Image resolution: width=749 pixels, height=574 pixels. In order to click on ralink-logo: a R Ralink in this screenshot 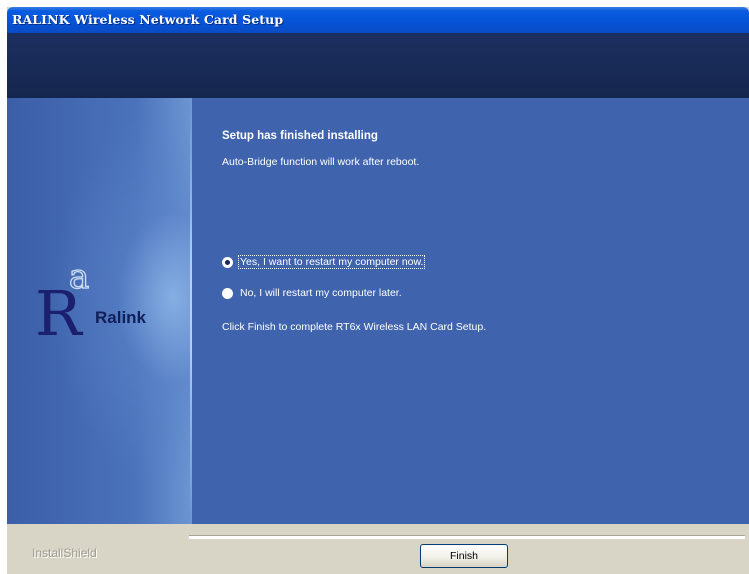, I will do `click(110, 299)`.